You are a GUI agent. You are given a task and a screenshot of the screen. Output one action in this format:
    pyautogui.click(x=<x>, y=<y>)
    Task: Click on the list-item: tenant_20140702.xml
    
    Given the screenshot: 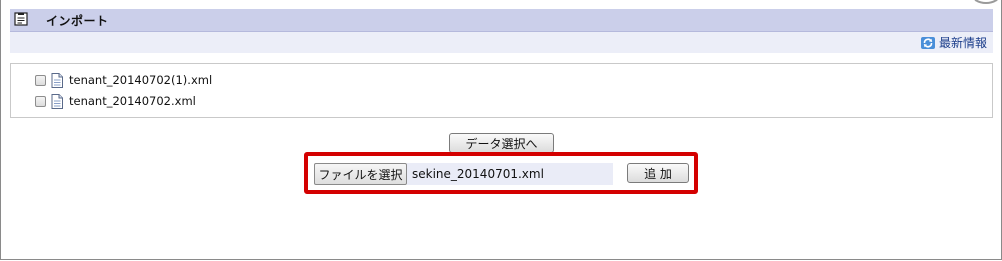 What is the action you would take?
    pyautogui.click(x=115, y=101)
    